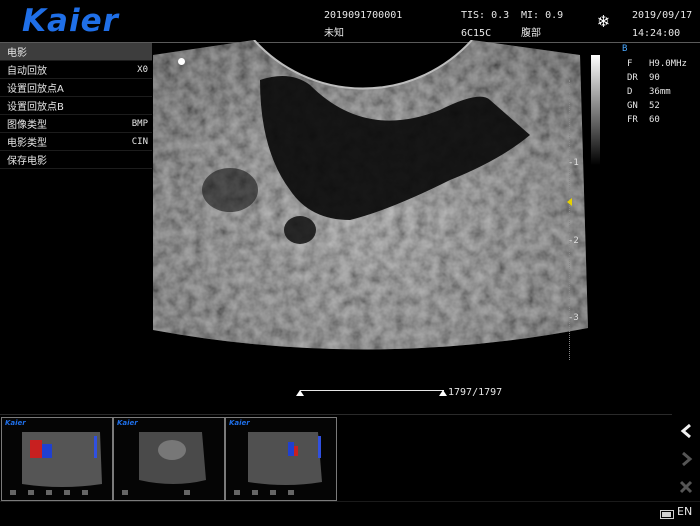 The image size is (700, 526). What do you see at coordinates (531, 33) in the screenshot?
I see `exam-type: 腹部` at bounding box center [531, 33].